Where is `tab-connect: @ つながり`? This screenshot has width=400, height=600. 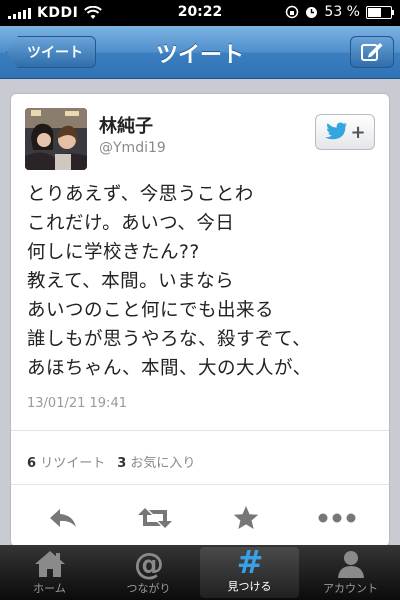
tab-connect: @ つながり is located at coordinates (148, 572).